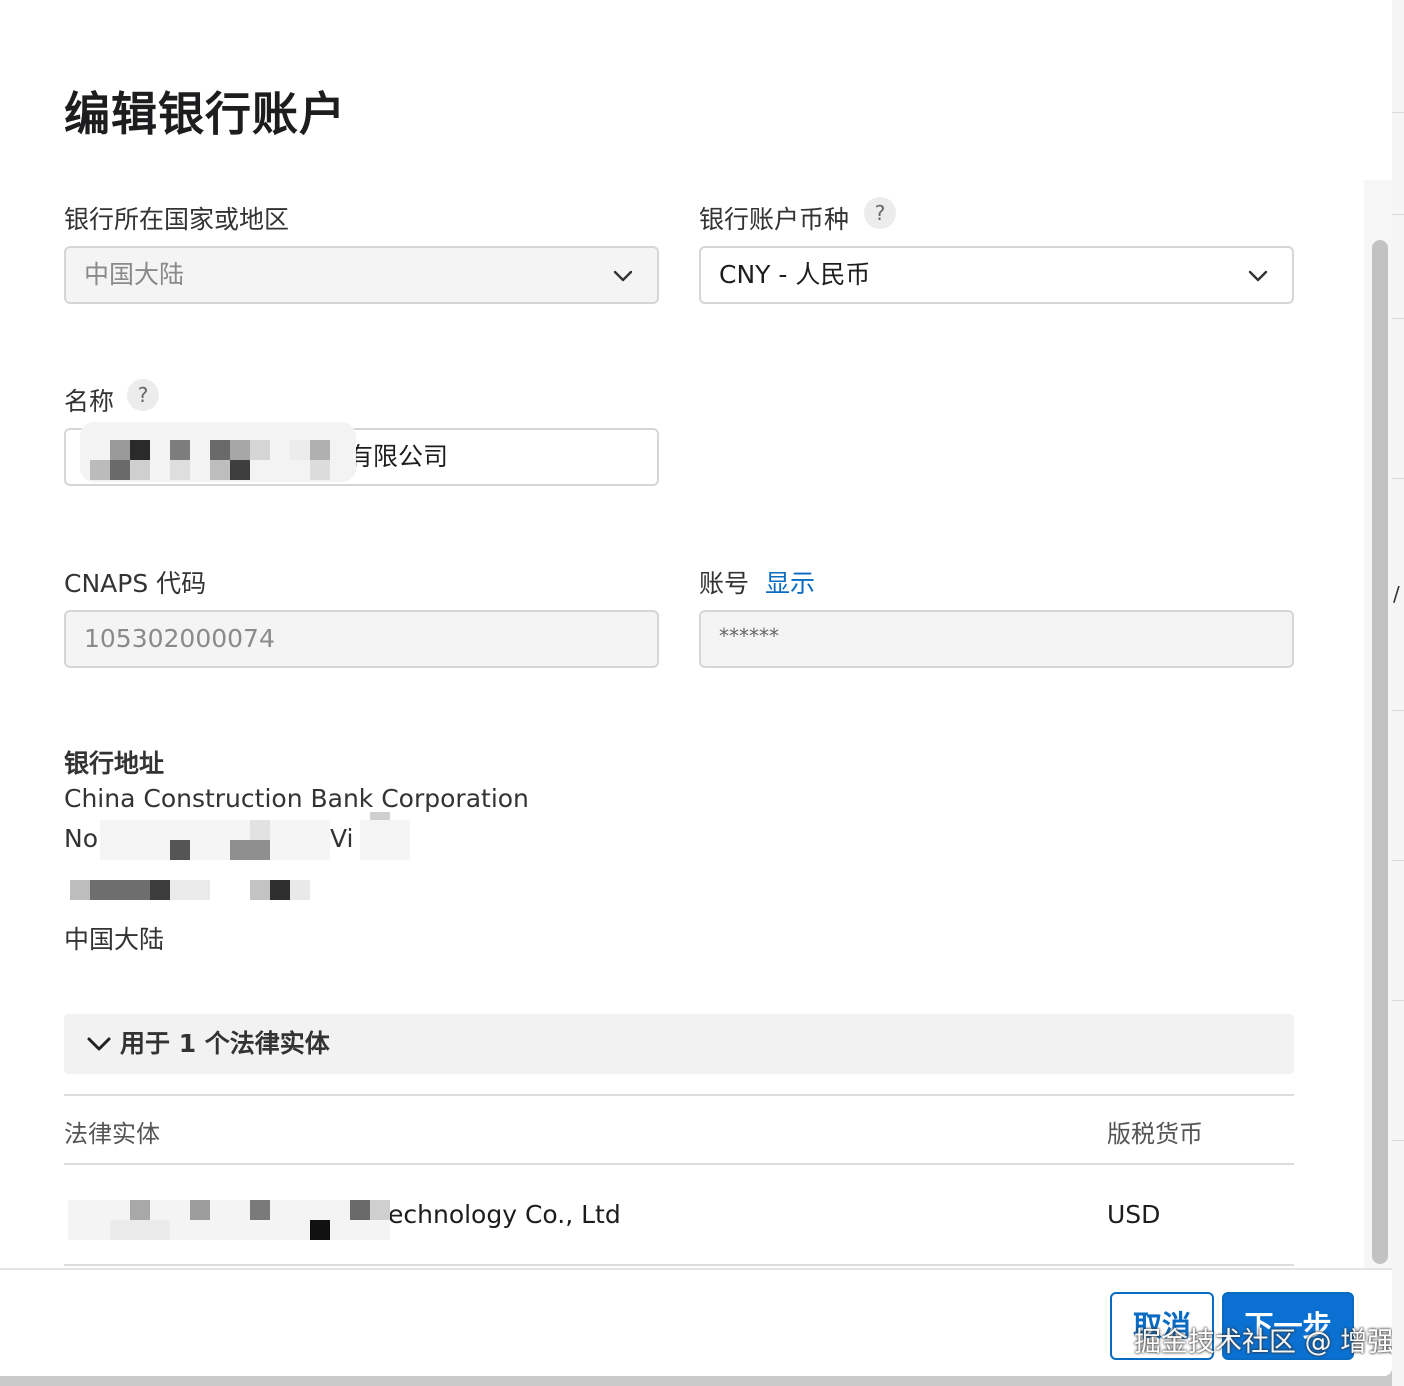 This screenshot has height=1386, width=1404. I want to click on currency-label: 银行账户币种, so click(774, 219).